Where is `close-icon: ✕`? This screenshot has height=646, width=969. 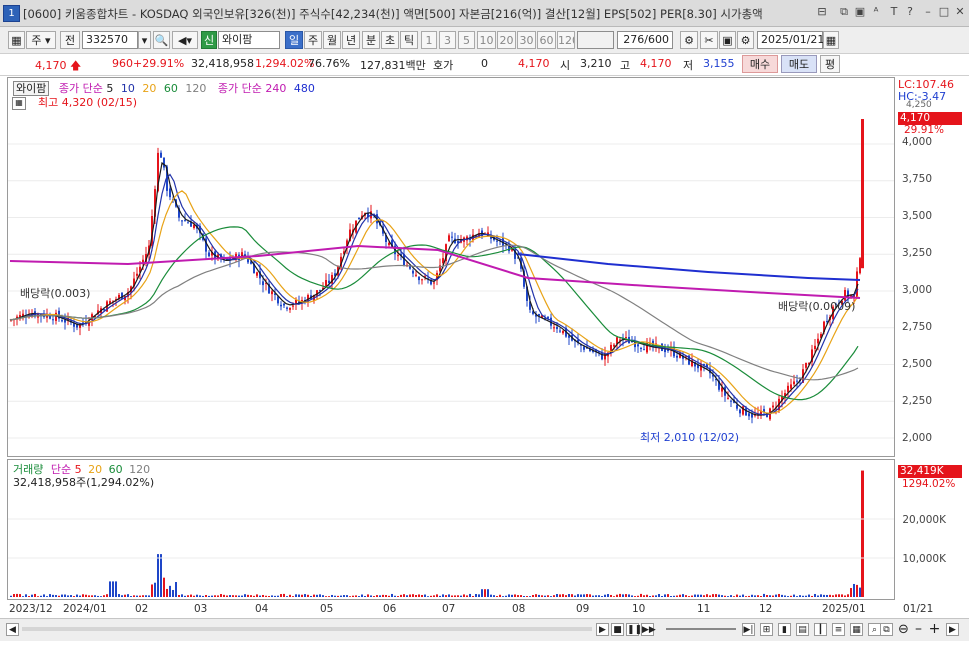
close-icon: ✕ is located at coordinates (960, 12).